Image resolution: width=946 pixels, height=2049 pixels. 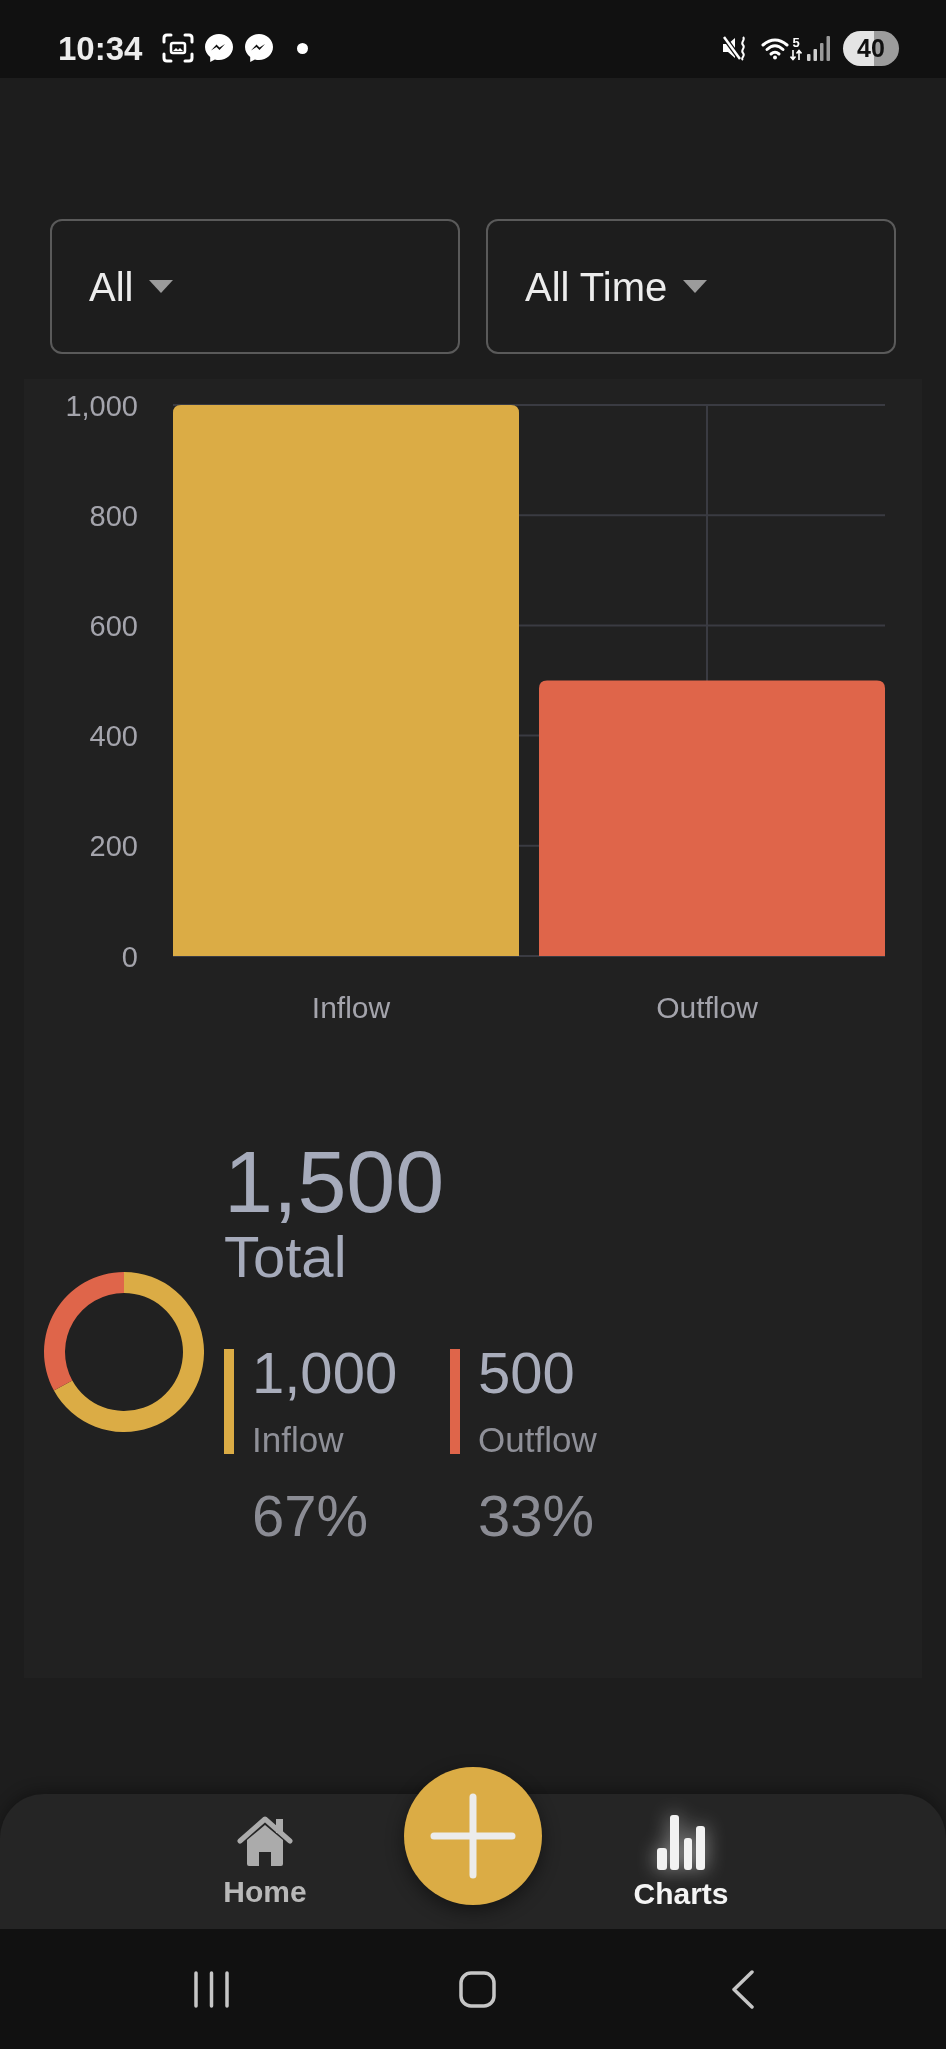 What do you see at coordinates (796, 54) in the screenshot?
I see `data-arrows-icon` at bounding box center [796, 54].